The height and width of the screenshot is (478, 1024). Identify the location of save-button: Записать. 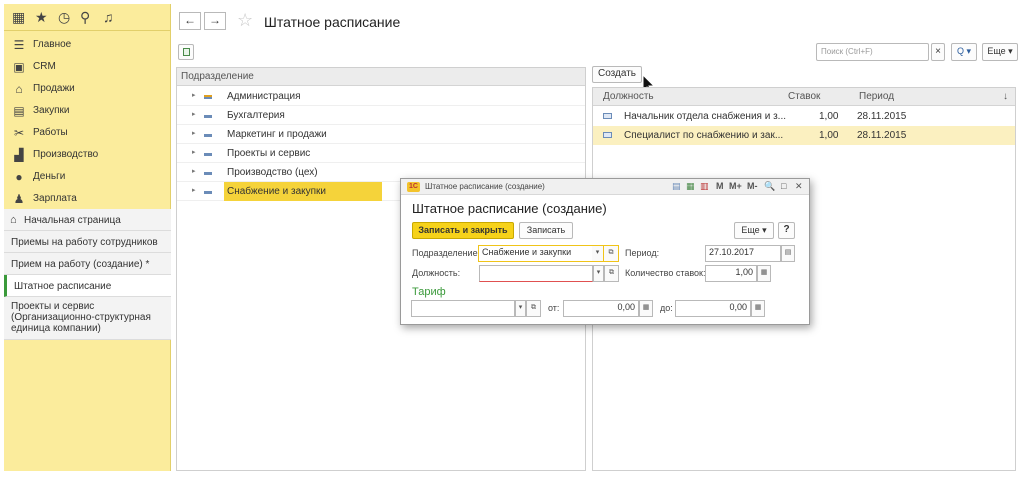
(546, 230).